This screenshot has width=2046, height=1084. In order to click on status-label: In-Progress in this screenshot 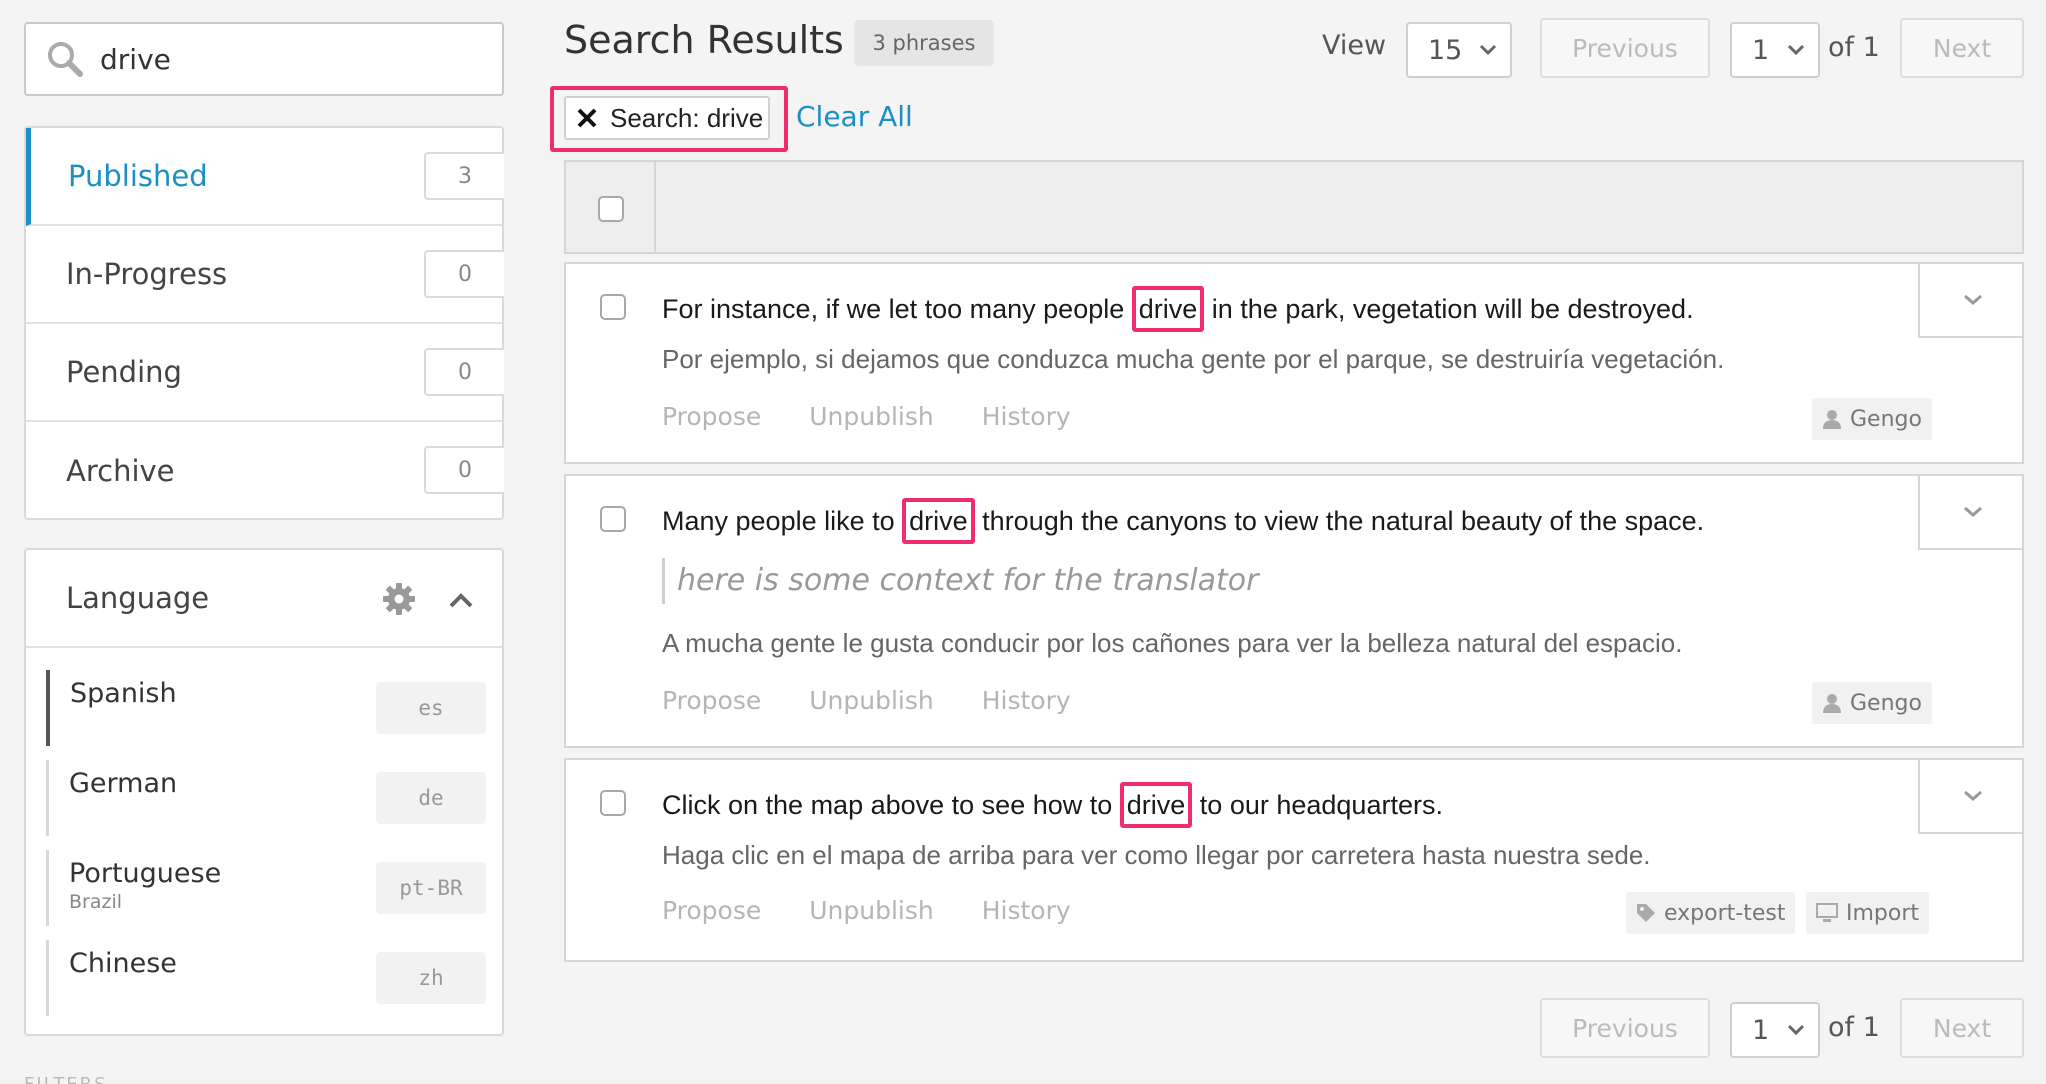, I will do `click(147, 274)`.